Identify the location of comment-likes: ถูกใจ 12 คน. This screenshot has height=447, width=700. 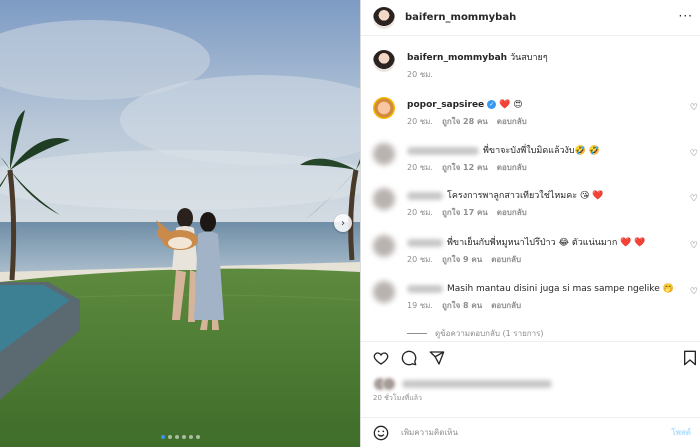
(465, 167).